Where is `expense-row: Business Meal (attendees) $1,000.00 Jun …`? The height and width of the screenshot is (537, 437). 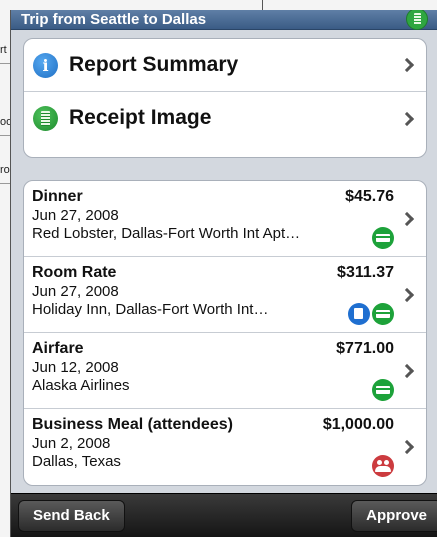 expense-row: Business Meal (attendees) $1,000.00 Jun … is located at coordinates (225, 447).